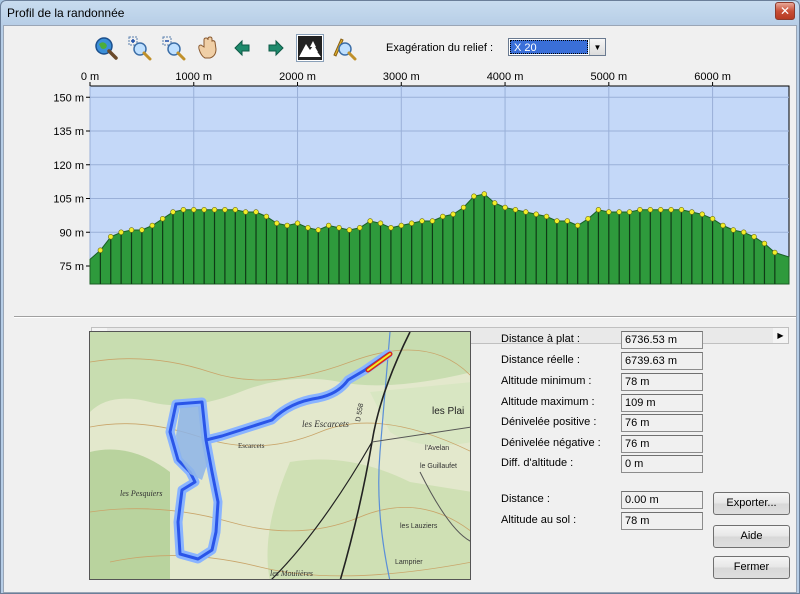  I want to click on forward-button, so click(276, 48).